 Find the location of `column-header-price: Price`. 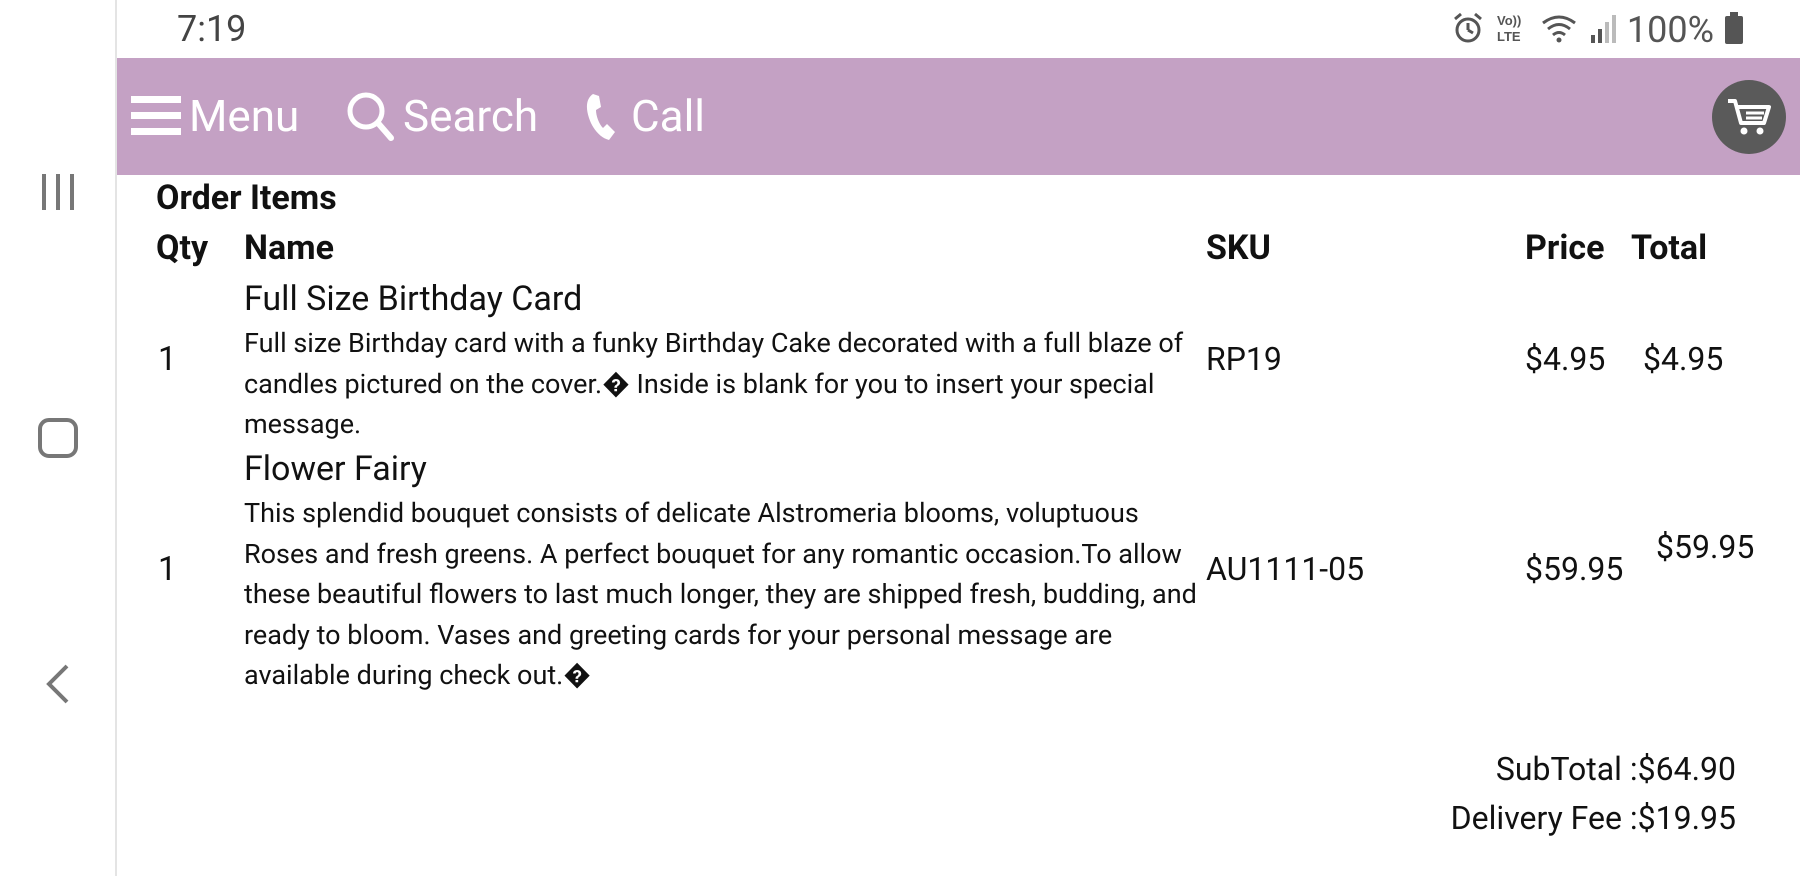

column-header-price: Price is located at coordinates (1565, 248).